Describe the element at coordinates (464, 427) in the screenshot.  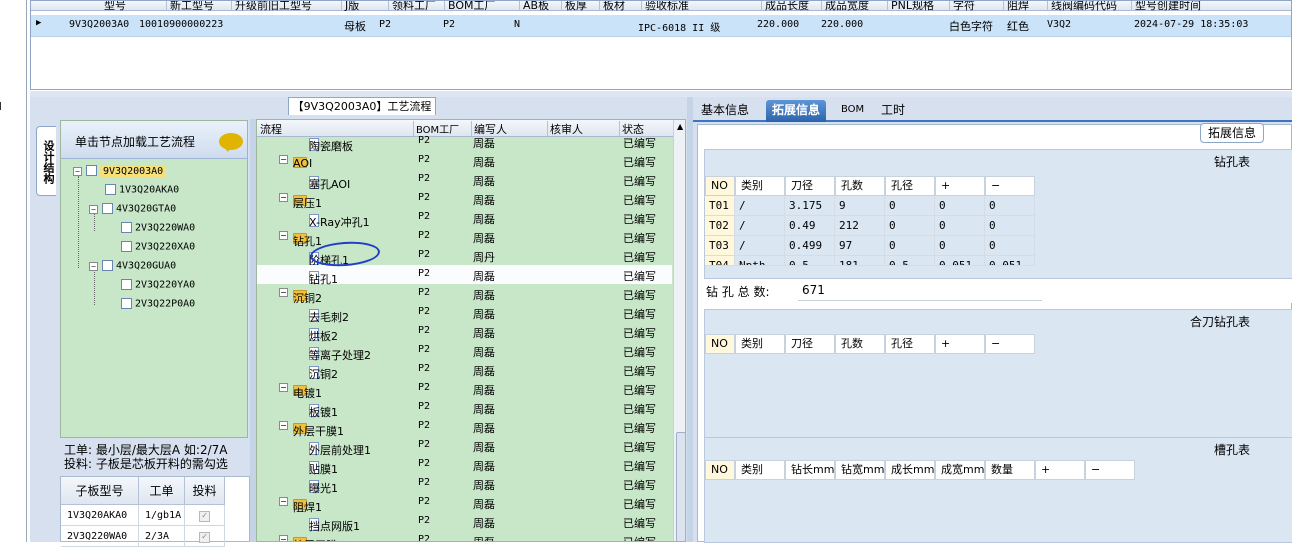
I see `process-row: − 外层干膜1 P2 周磊 已编写` at that location.